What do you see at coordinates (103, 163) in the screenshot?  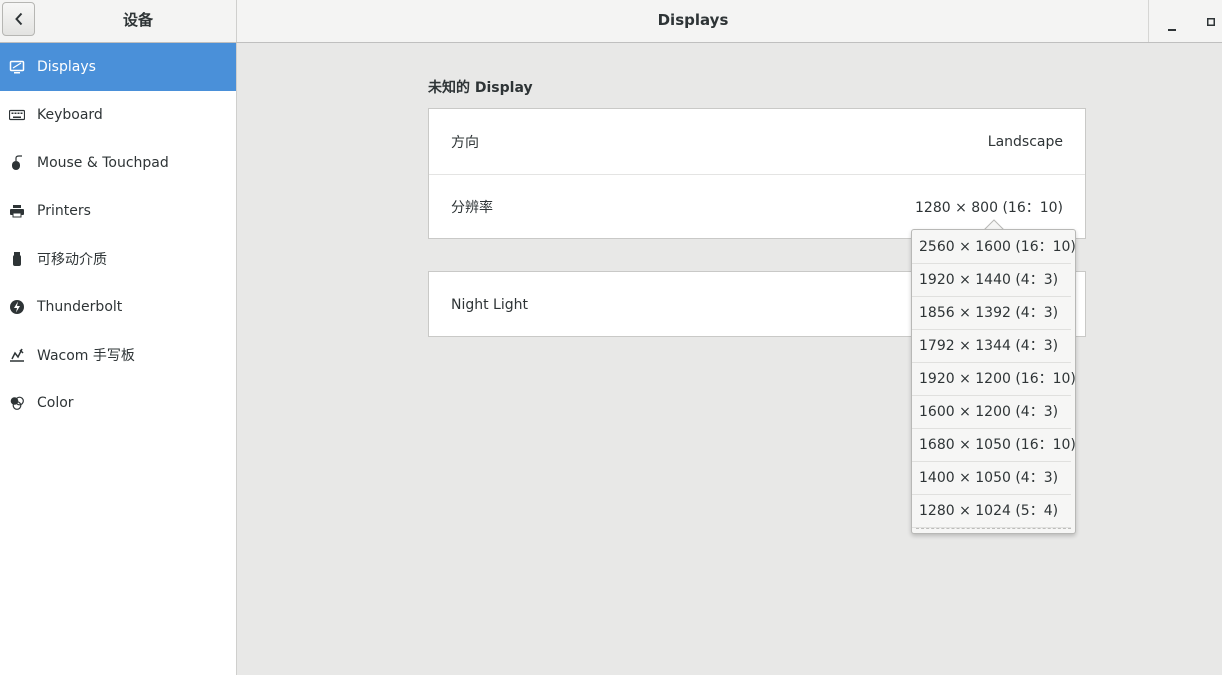 I see `sidebar-item-label: Mouse & Touchpad` at bounding box center [103, 163].